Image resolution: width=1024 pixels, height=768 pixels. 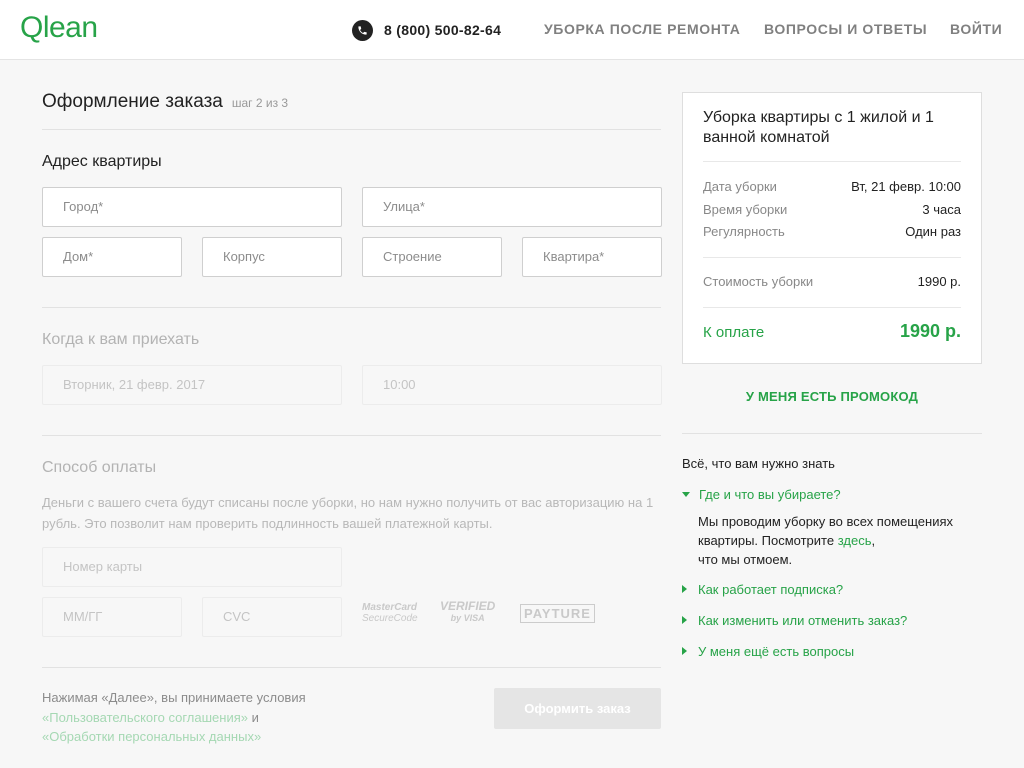 I want to click on address-heading: Адрес квартиры, so click(x=102, y=161).